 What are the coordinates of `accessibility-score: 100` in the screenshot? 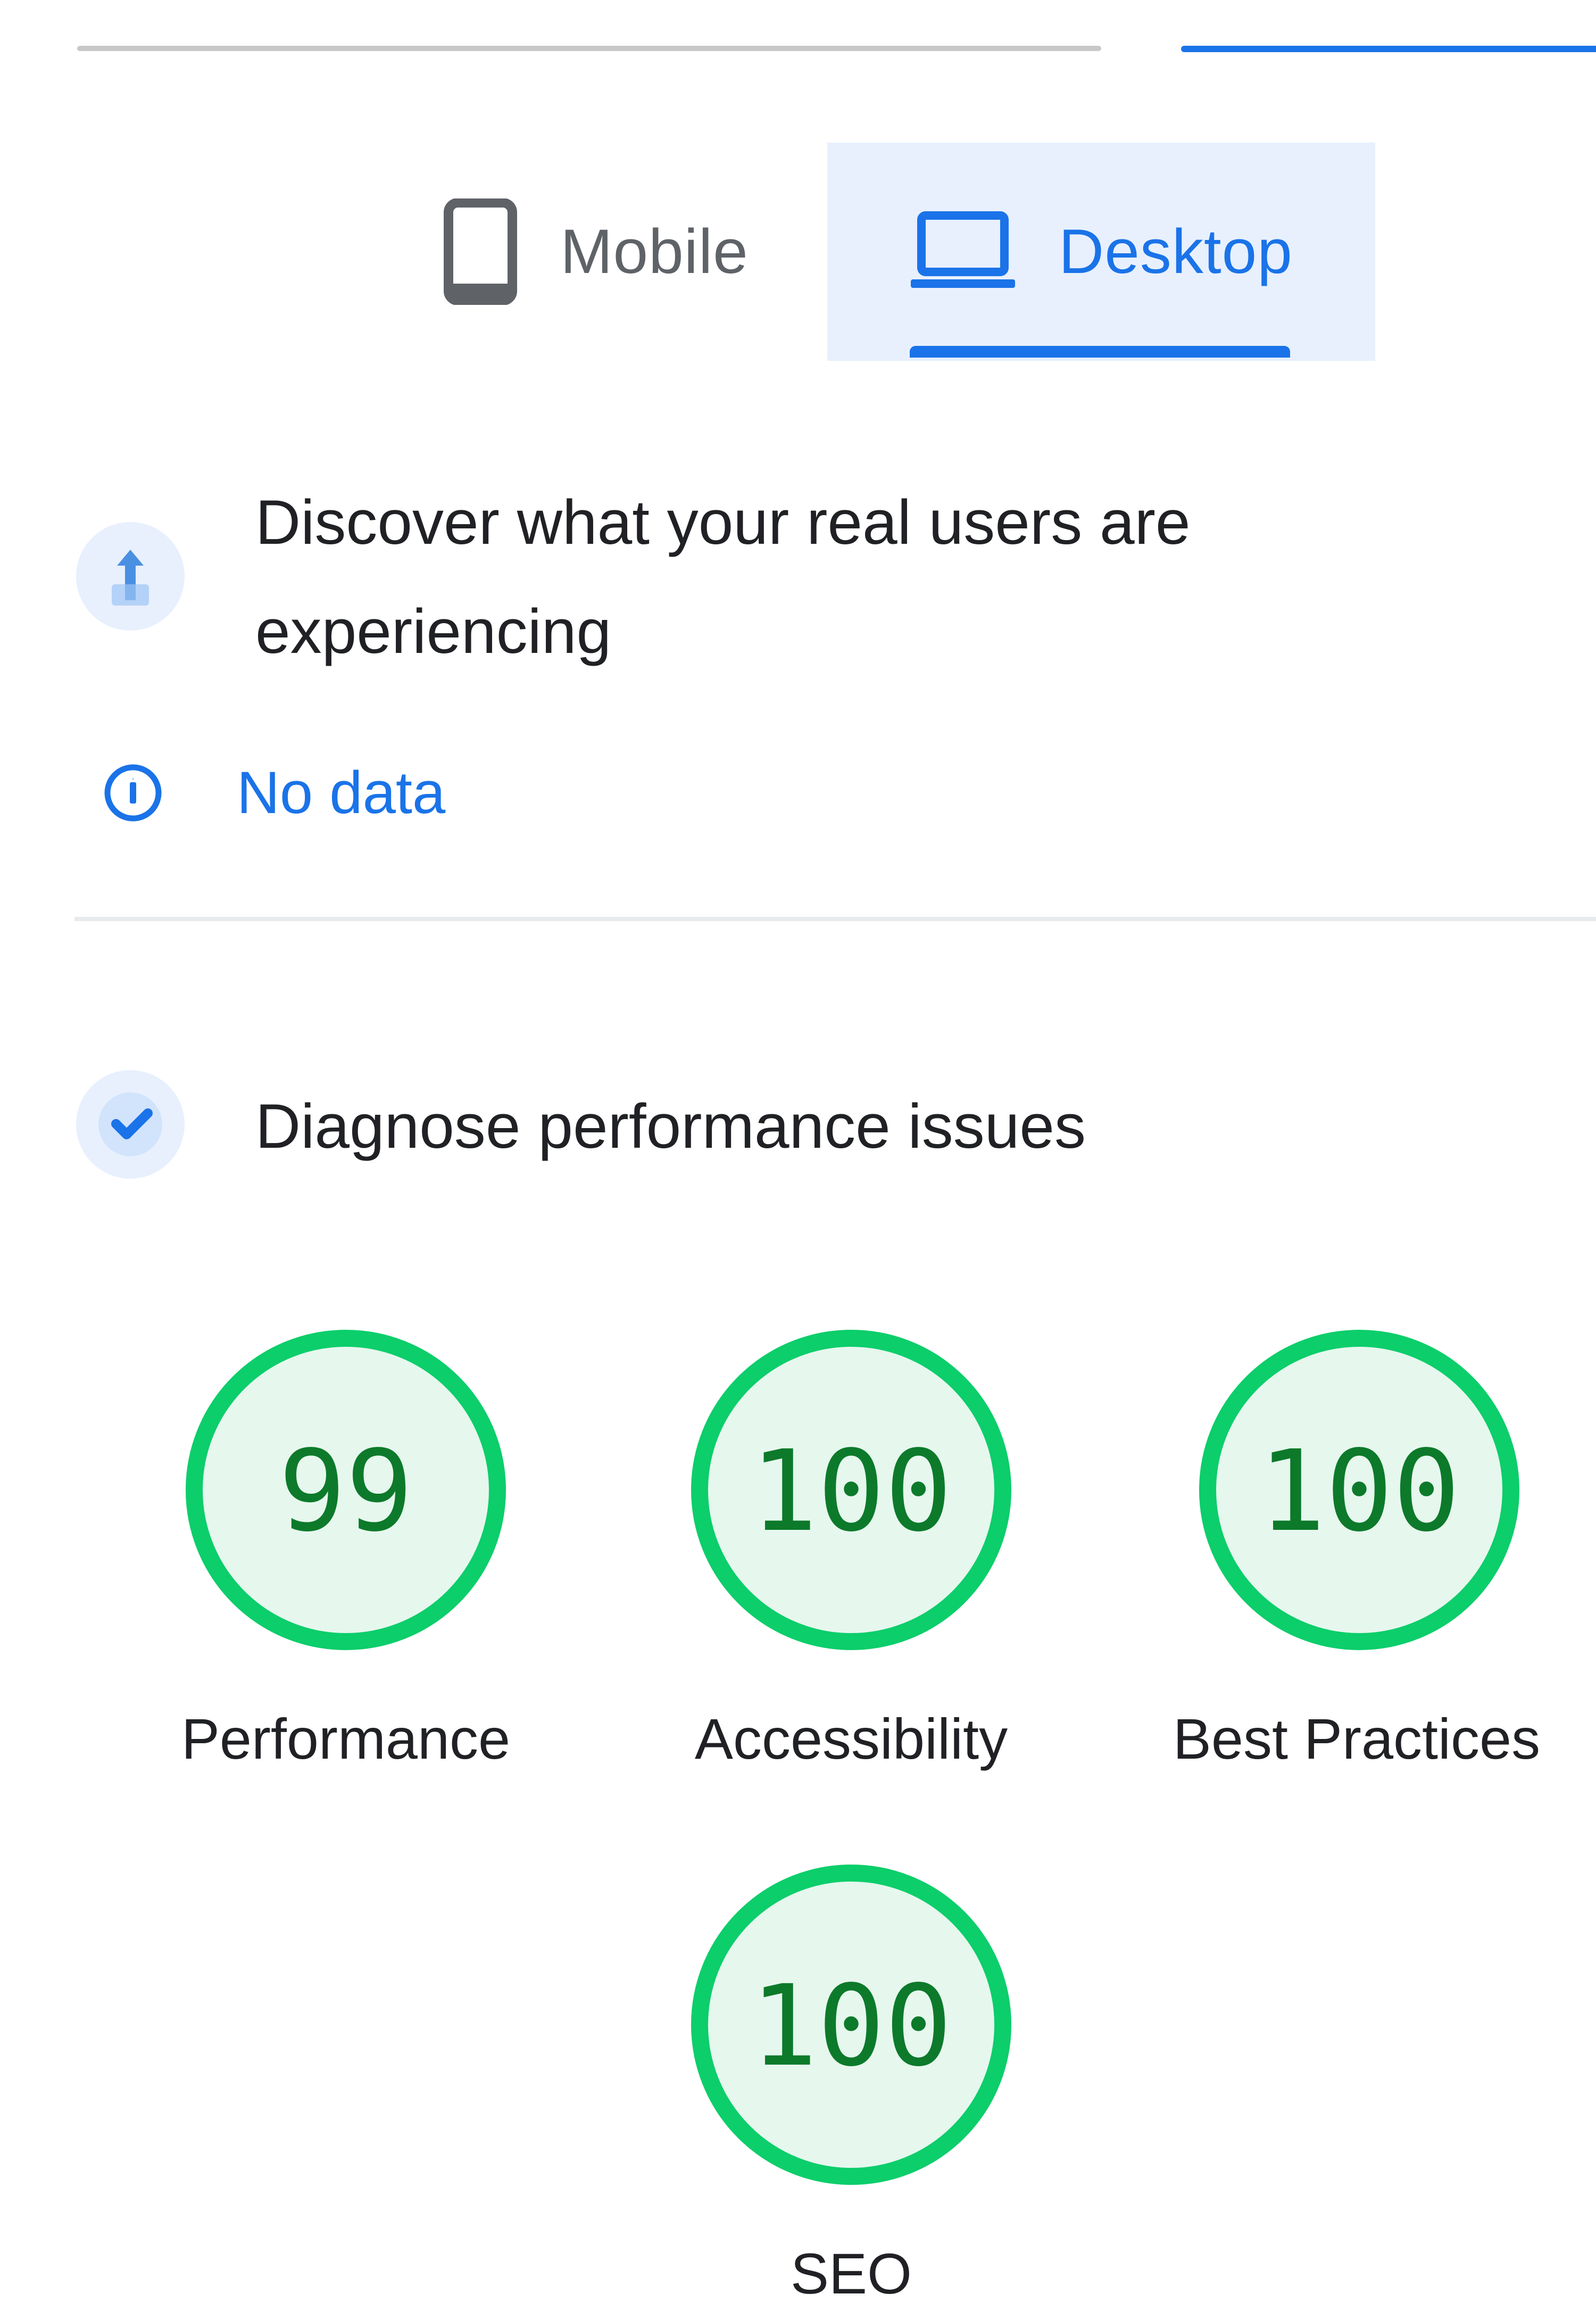 It's located at (851, 1491).